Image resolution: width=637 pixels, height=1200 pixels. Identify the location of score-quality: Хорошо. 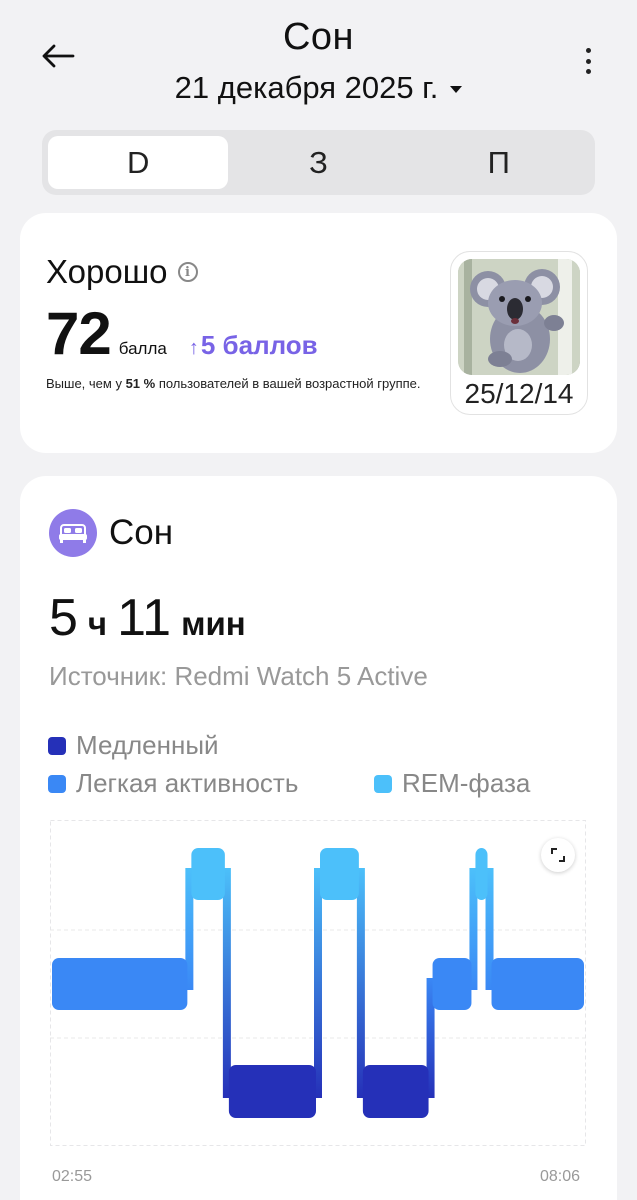
(107, 271).